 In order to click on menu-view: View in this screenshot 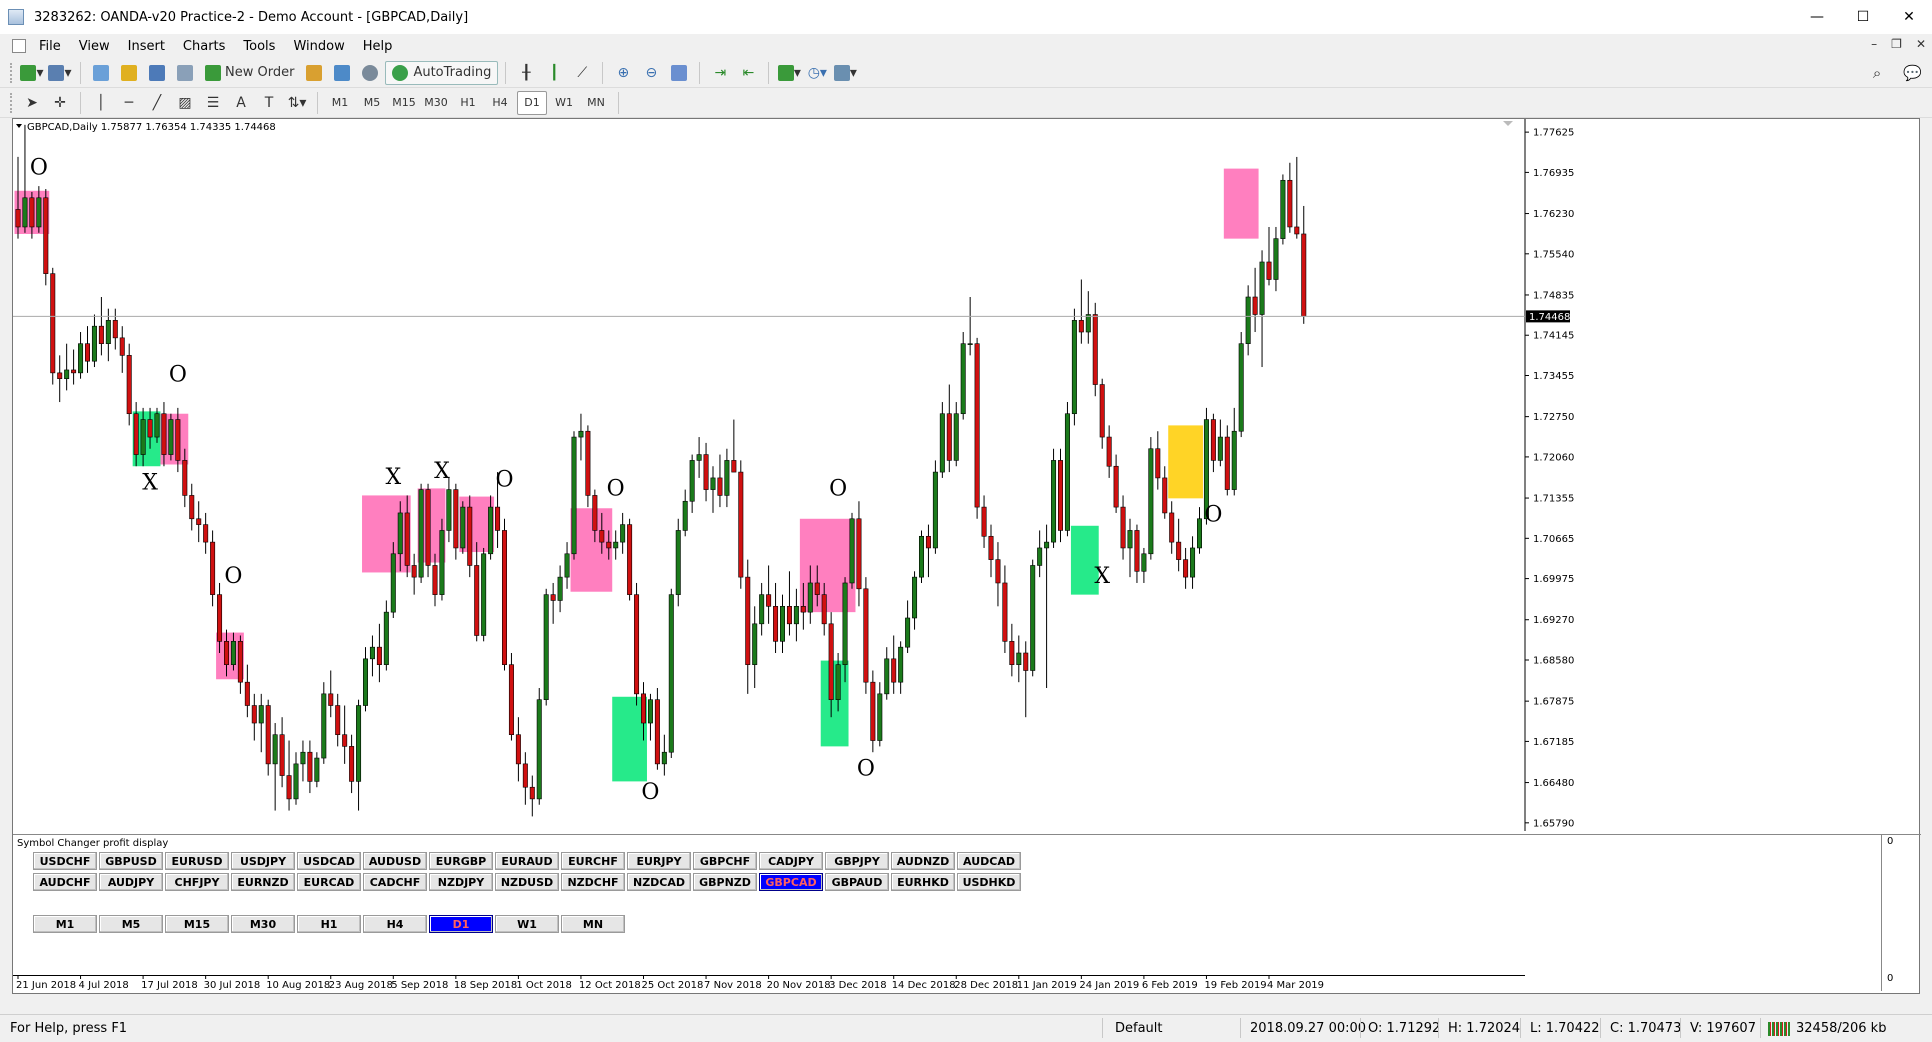, I will do `click(94, 46)`.